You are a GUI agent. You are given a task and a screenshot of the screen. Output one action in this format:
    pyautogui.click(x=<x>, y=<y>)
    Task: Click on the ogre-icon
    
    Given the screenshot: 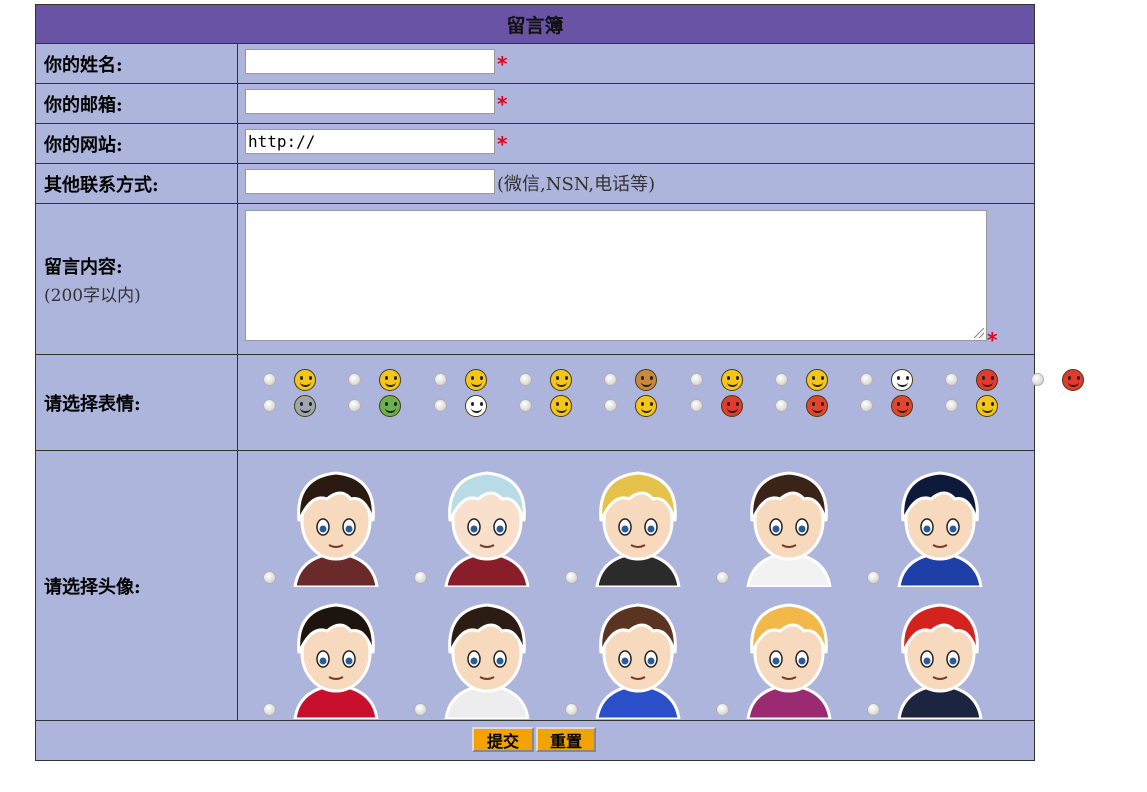 What is the action you would take?
    pyautogui.click(x=1072, y=380)
    